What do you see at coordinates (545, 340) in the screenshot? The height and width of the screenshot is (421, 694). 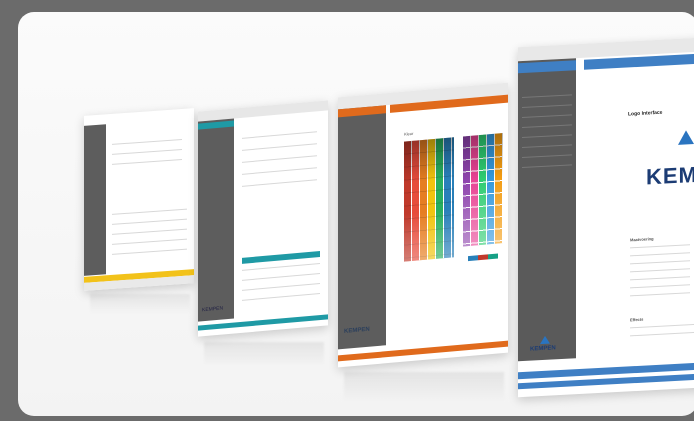 I see `kempen-logo-sidebar` at bounding box center [545, 340].